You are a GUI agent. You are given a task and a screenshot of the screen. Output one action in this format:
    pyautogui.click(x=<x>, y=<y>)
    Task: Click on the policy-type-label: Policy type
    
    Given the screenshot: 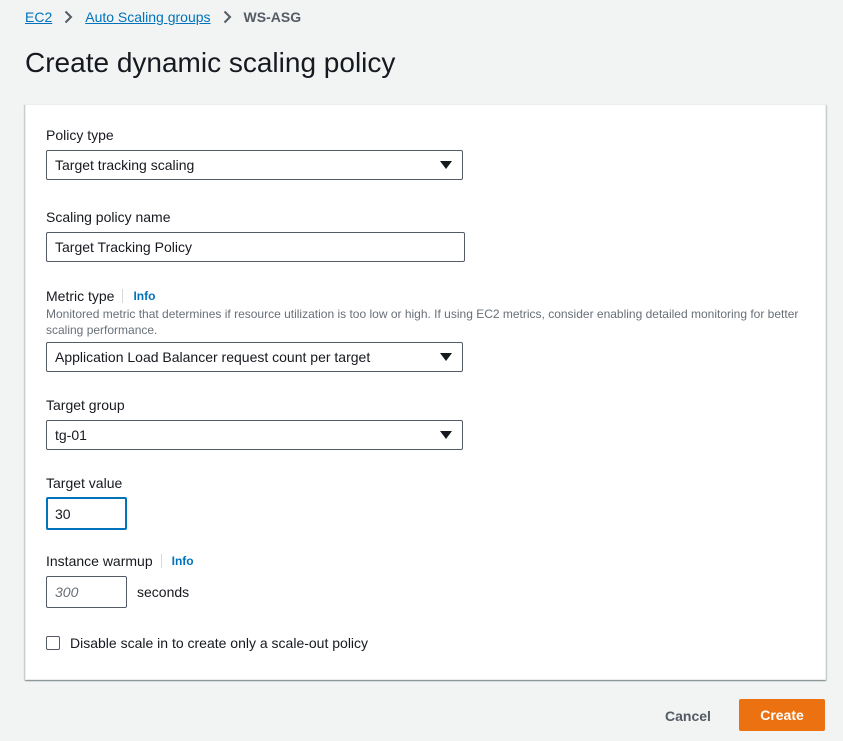 What is the action you would take?
    pyautogui.click(x=80, y=135)
    